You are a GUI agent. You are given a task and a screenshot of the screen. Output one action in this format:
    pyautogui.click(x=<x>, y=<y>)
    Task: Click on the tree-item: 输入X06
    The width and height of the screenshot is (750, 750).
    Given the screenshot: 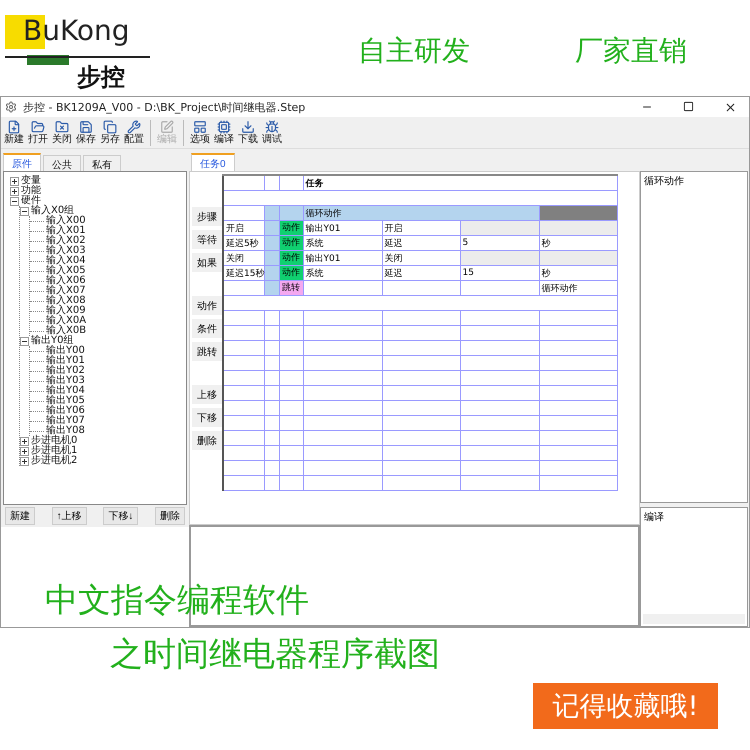 What is the action you would take?
    pyautogui.click(x=66, y=281)
    